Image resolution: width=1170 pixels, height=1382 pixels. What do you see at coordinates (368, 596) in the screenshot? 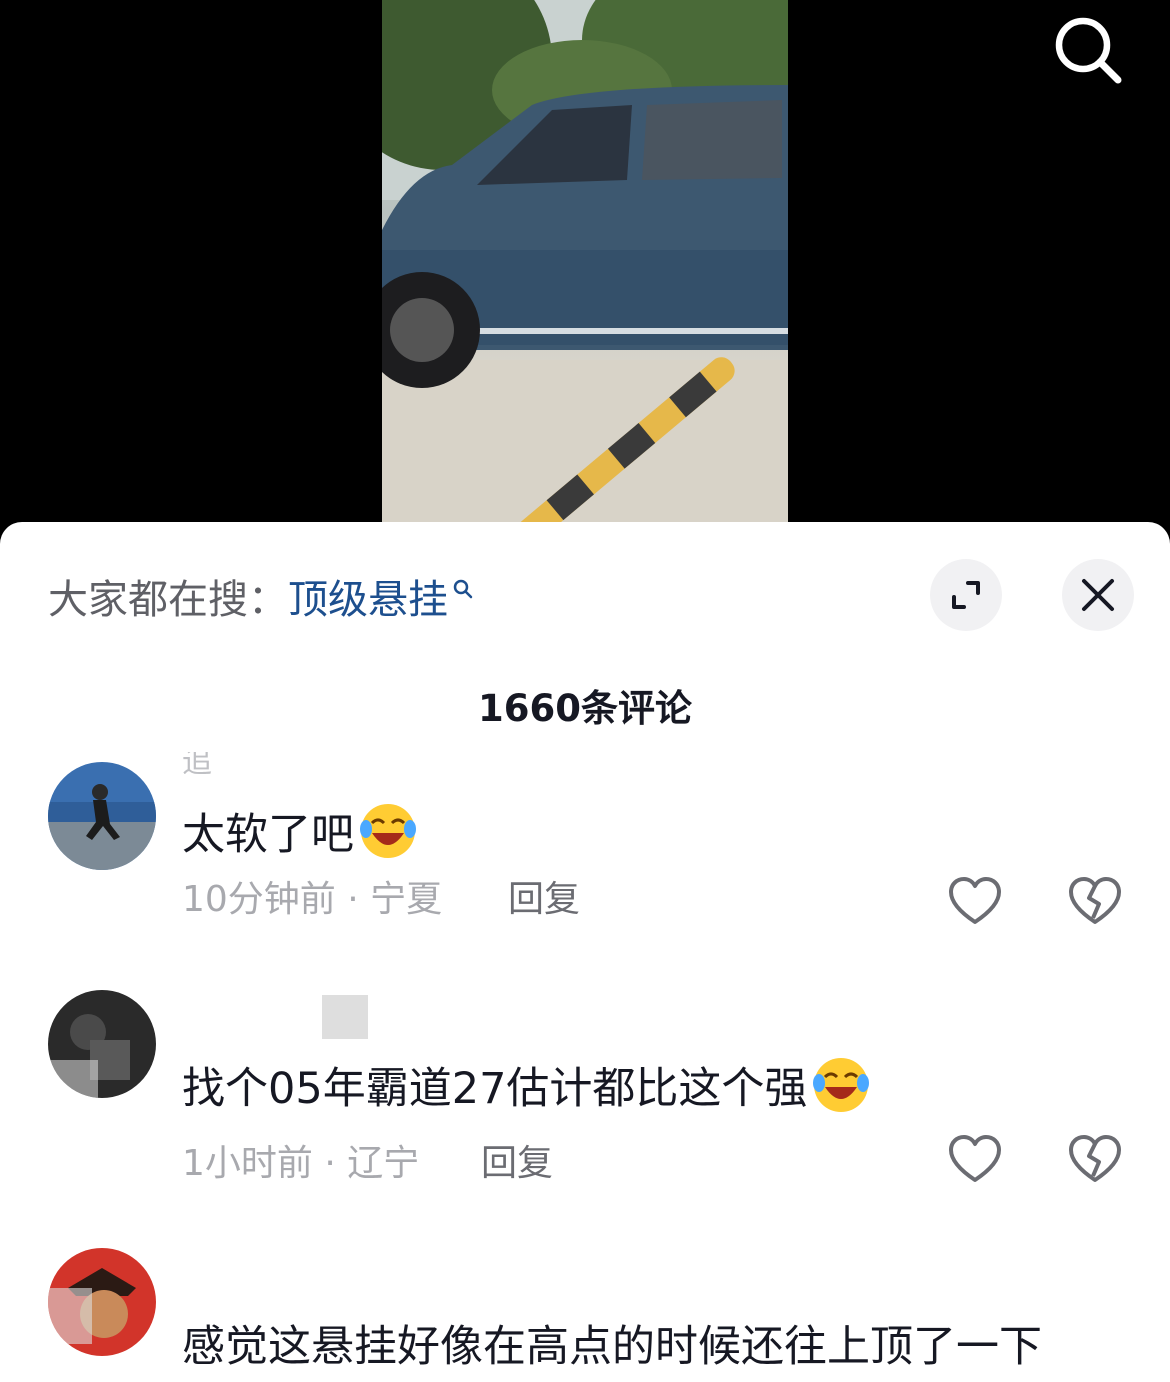
I see `hot-search-term: 顶级悬挂` at bounding box center [368, 596].